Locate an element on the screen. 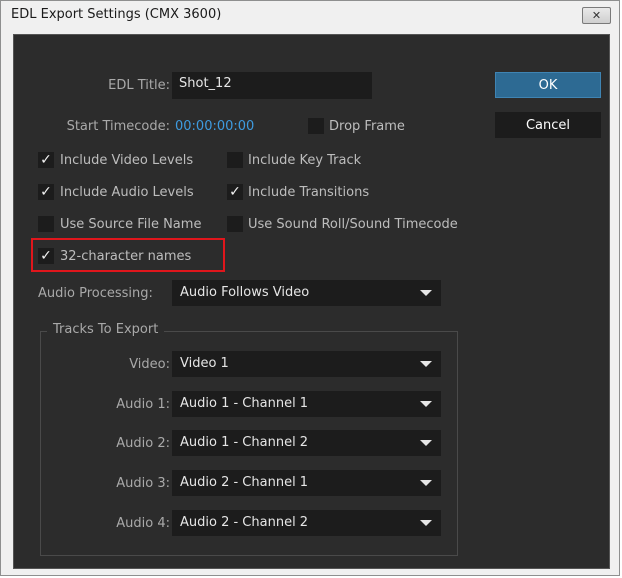 The image size is (622, 578). audio-processing-value: Audio Follows Video is located at coordinates (245, 292).